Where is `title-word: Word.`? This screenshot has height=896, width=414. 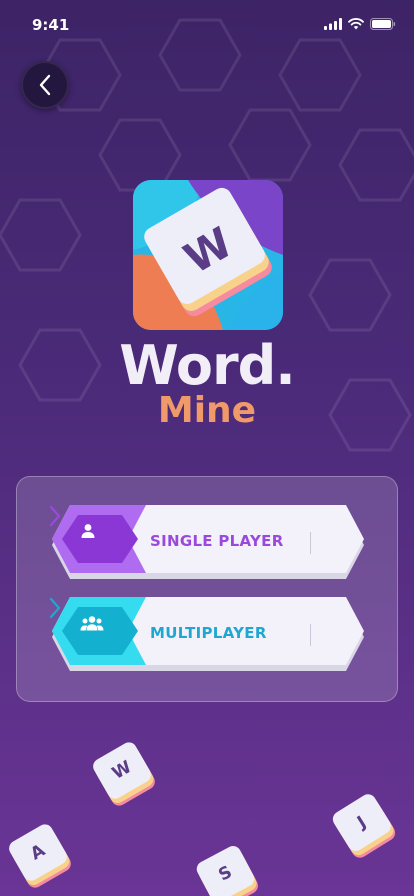 title-word: Word. is located at coordinates (207, 365).